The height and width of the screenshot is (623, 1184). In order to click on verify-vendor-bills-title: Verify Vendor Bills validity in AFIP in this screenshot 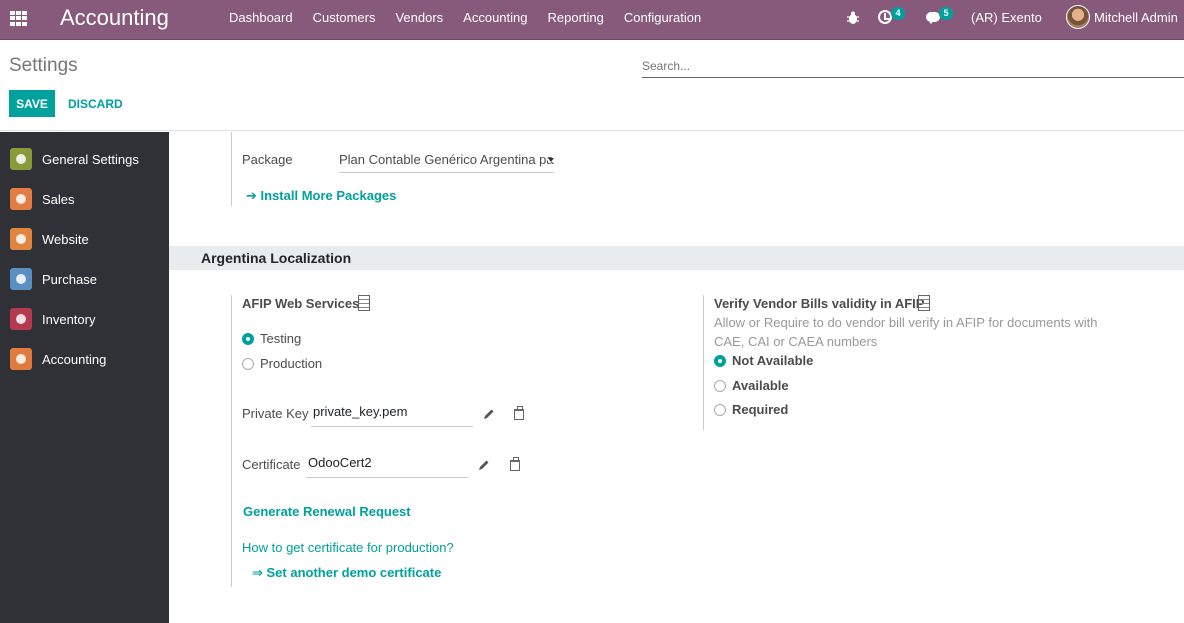, I will do `click(819, 303)`.